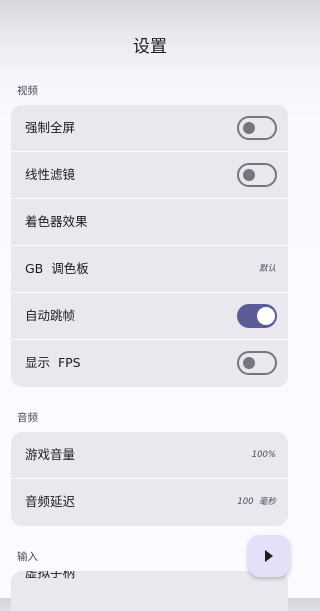  Describe the element at coordinates (263, 455) in the screenshot. I see `setting-value: 100%` at that location.